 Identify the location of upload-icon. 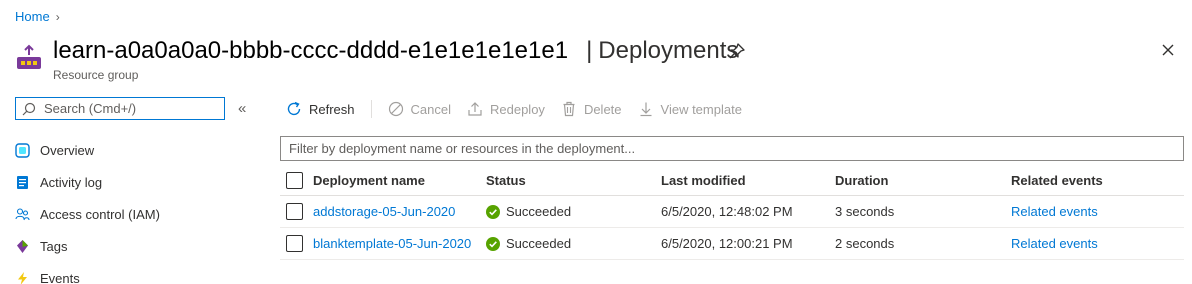
(475, 109).